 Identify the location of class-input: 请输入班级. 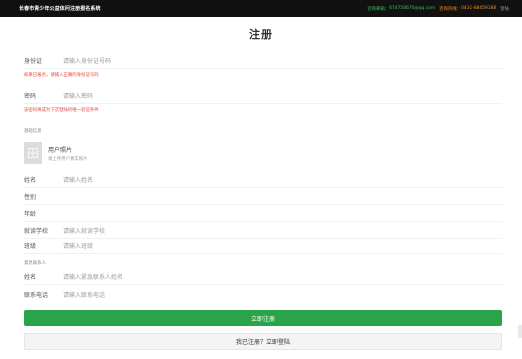
(78, 245).